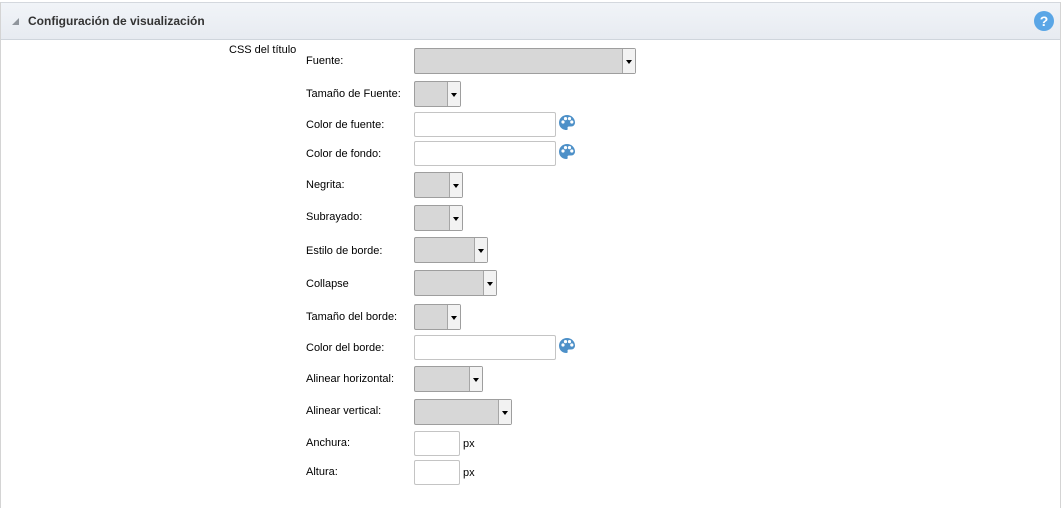 The height and width of the screenshot is (508, 1063). I want to click on height-input, so click(437, 472).